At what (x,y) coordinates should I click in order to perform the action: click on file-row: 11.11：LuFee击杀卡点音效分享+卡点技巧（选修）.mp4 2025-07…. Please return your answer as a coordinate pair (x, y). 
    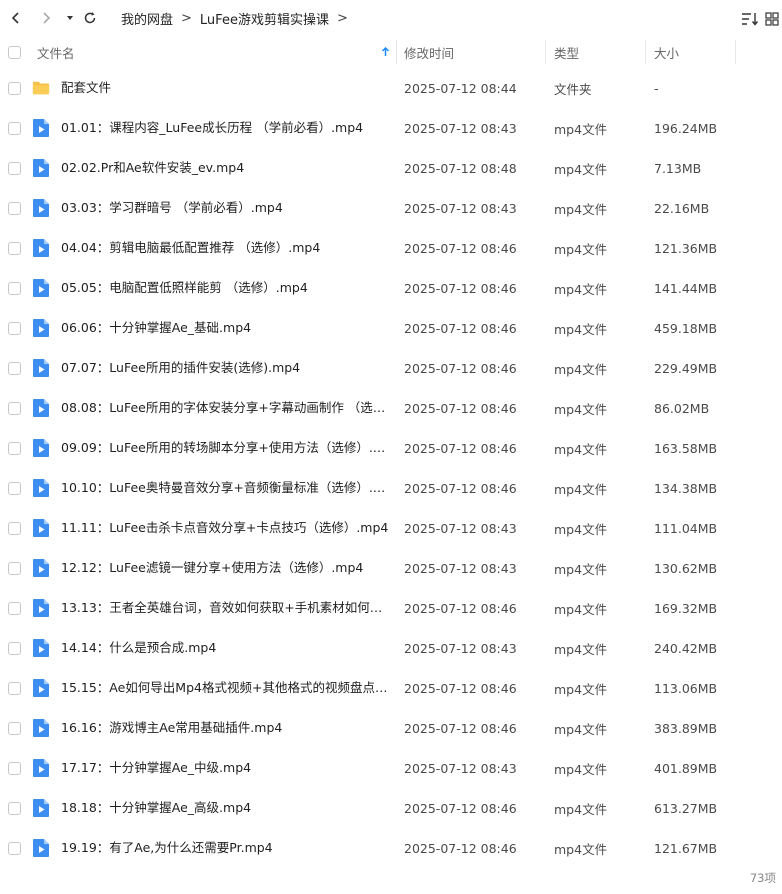
    Looking at the image, I should click on (391, 528).